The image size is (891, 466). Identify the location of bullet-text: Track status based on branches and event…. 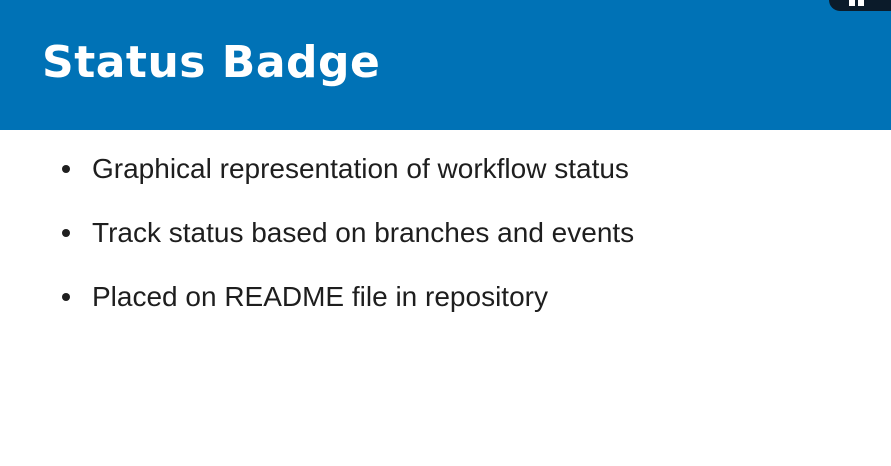
(363, 232).